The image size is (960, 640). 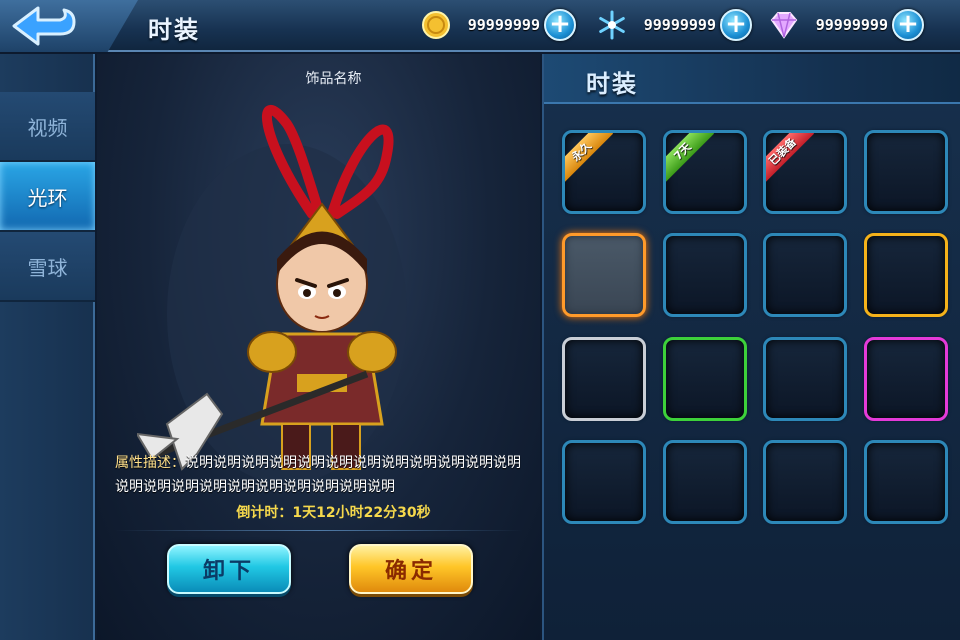 What do you see at coordinates (319, 530) in the screenshot?
I see `divider` at bounding box center [319, 530].